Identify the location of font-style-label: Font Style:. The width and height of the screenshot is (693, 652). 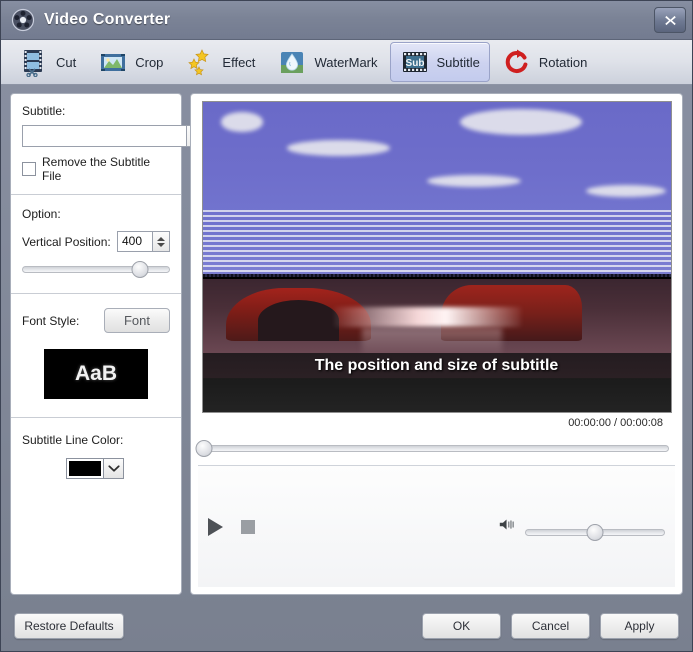
(51, 320).